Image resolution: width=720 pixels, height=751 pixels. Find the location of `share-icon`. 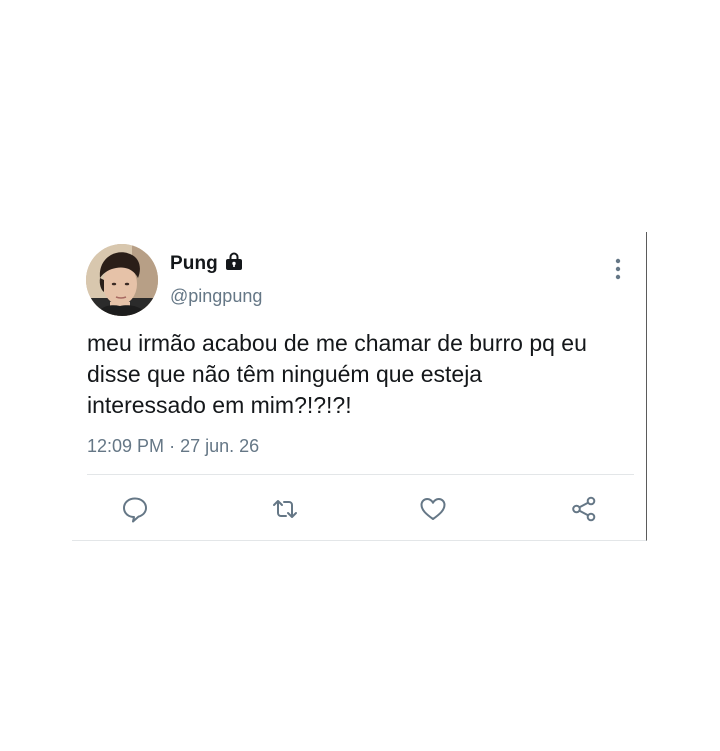

share-icon is located at coordinates (584, 509).